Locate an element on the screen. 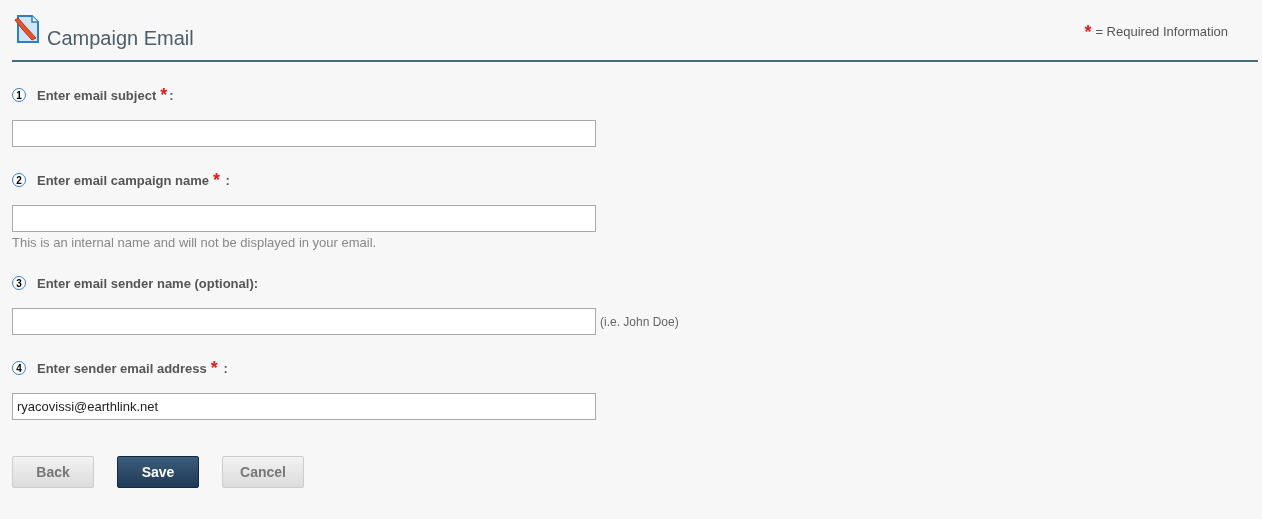 Image resolution: width=1262 pixels, height=519 pixels. field-label: Enter email sender name (optional): is located at coordinates (148, 283).